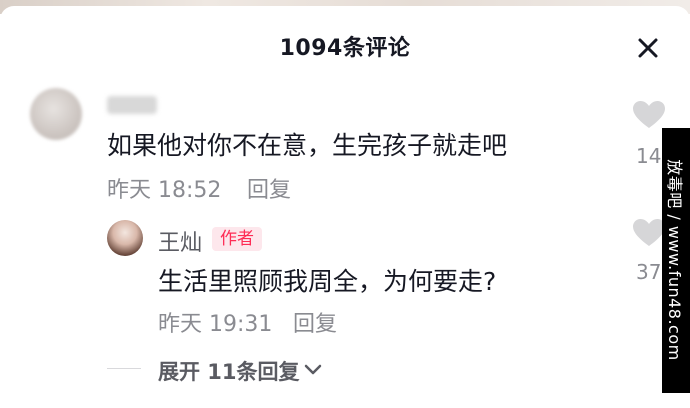 The image size is (690, 408). I want to click on like-count: 14, so click(649, 156).